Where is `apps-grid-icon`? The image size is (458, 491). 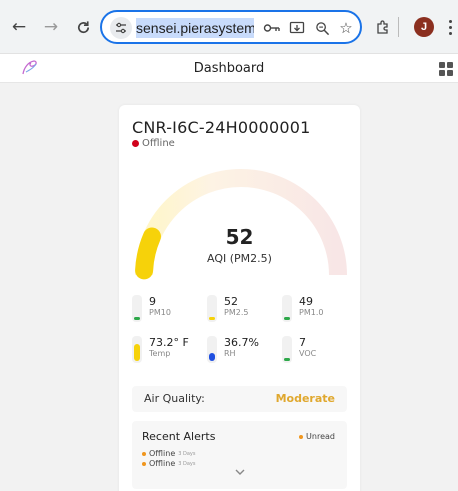
apps-grid-icon is located at coordinates (446, 69).